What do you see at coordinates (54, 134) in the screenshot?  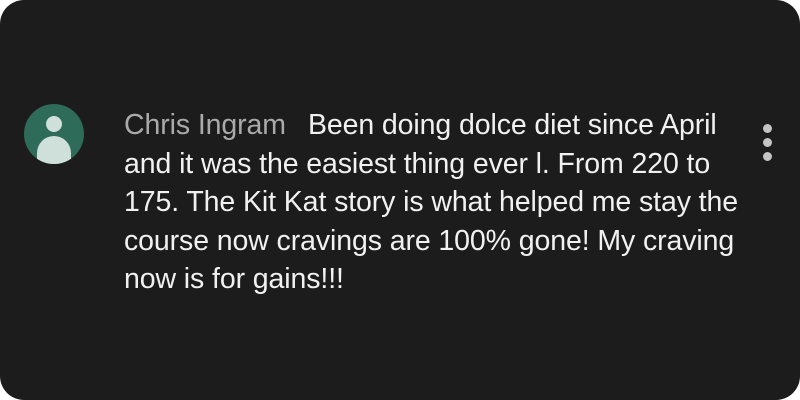 I see `avatar` at bounding box center [54, 134].